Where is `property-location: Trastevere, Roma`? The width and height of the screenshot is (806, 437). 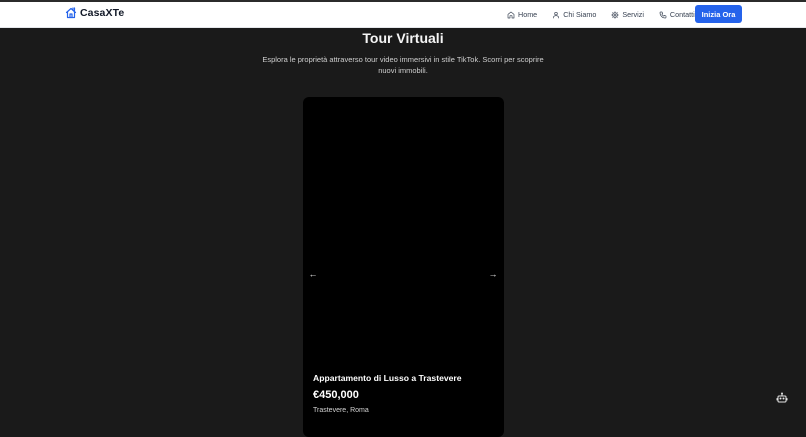
property-location: Trastevere, Roma is located at coordinates (341, 410).